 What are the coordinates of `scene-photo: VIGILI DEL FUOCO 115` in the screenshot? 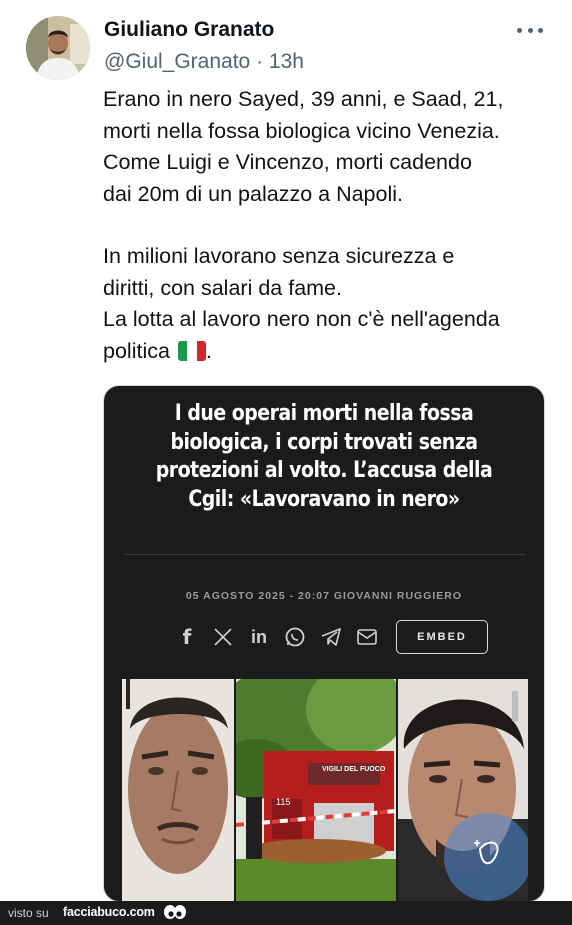 It's located at (316, 790).